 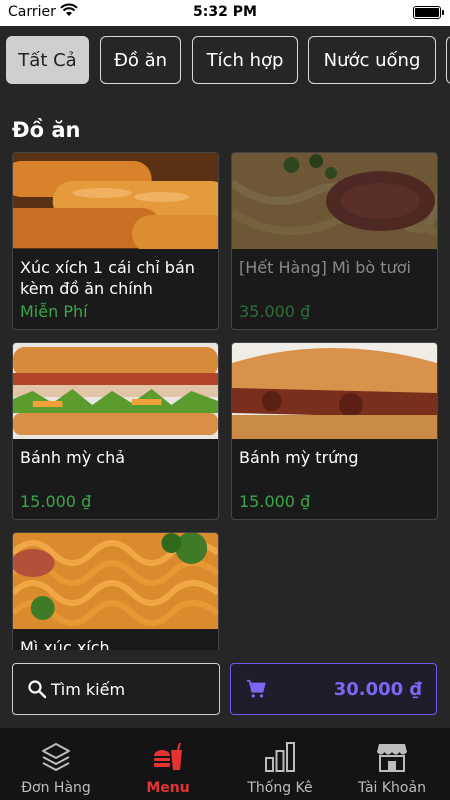 What do you see at coordinates (115, 201) in the screenshot?
I see `sausage-image` at bounding box center [115, 201].